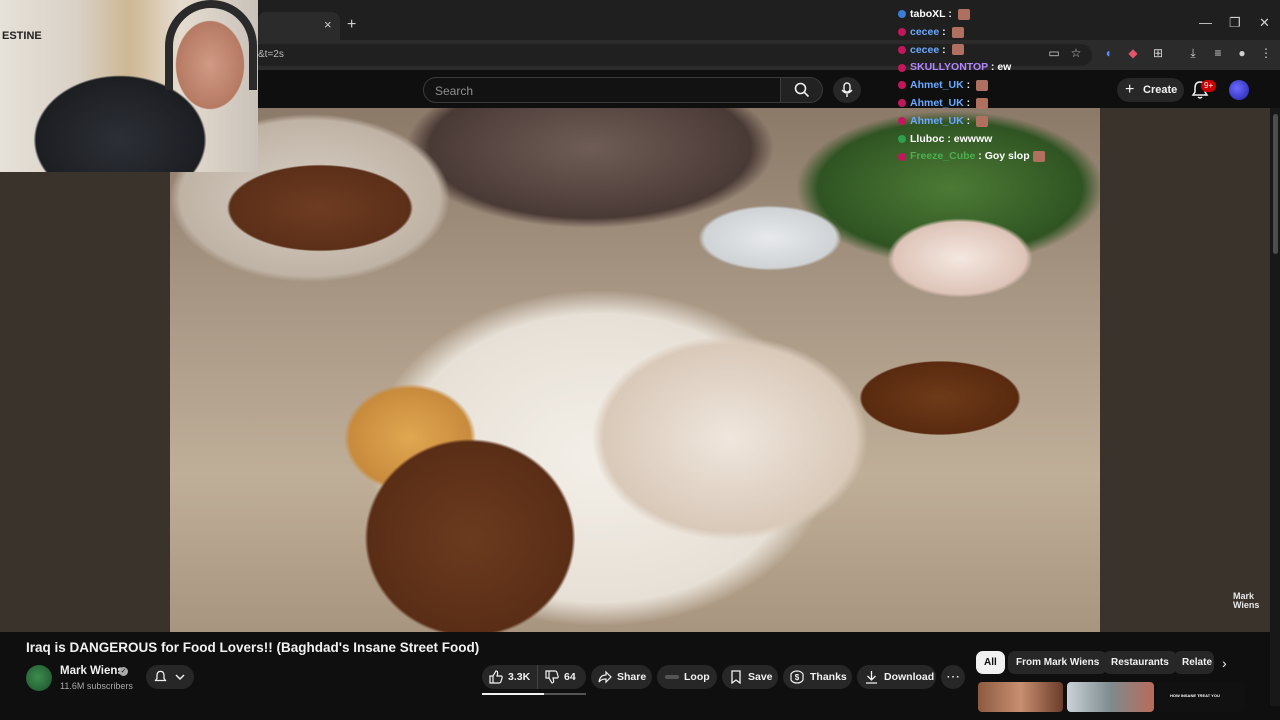 The height and width of the screenshot is (720, 1280). What do you see at coordinates (1205, 22) in the screenshot?
I see `minimize-icon: —` at bounding box center [1205, 22].